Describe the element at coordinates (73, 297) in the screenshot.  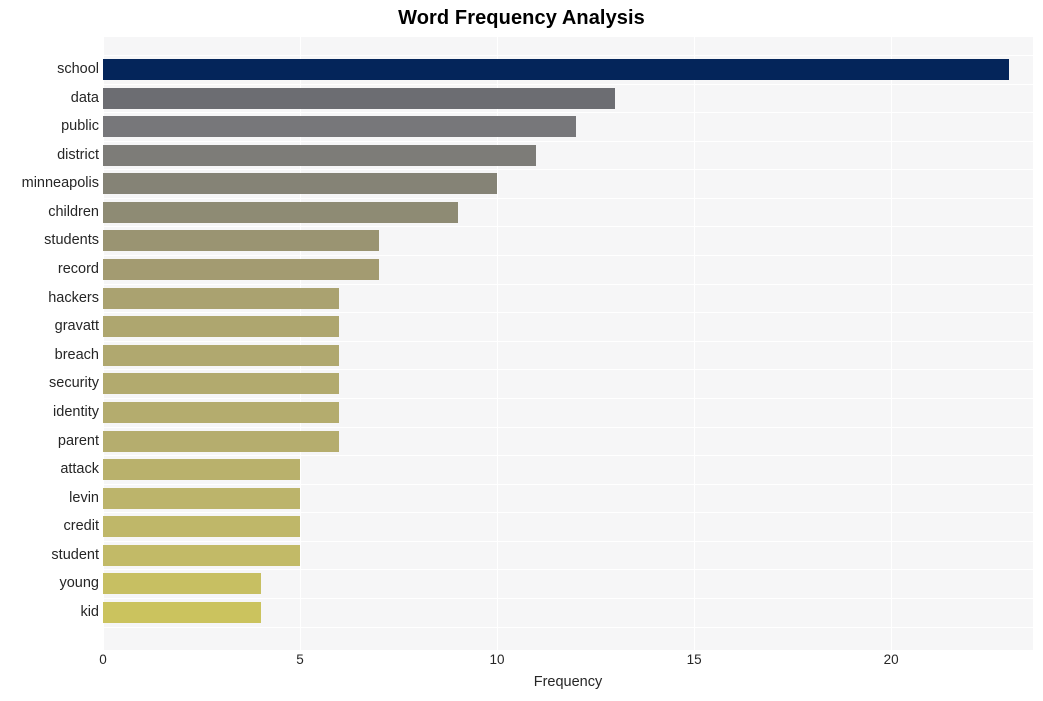
I see `y-tick-label-hackers: hackers` at that location.